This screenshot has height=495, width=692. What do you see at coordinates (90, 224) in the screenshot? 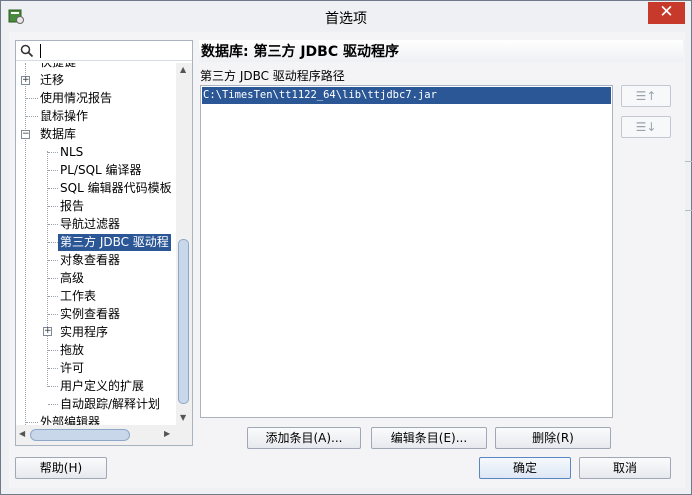
I see `tree-item-navigation-filter: 导航过滤器` at bounding box center [90, 224].